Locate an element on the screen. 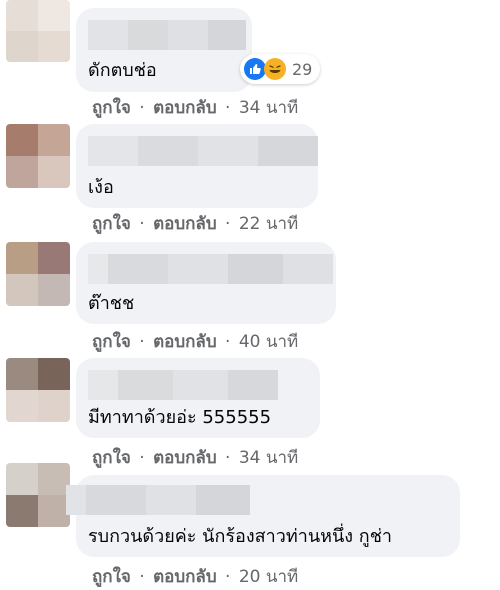  comment-text: ต๊าชช is located at coordinates (111, 303).